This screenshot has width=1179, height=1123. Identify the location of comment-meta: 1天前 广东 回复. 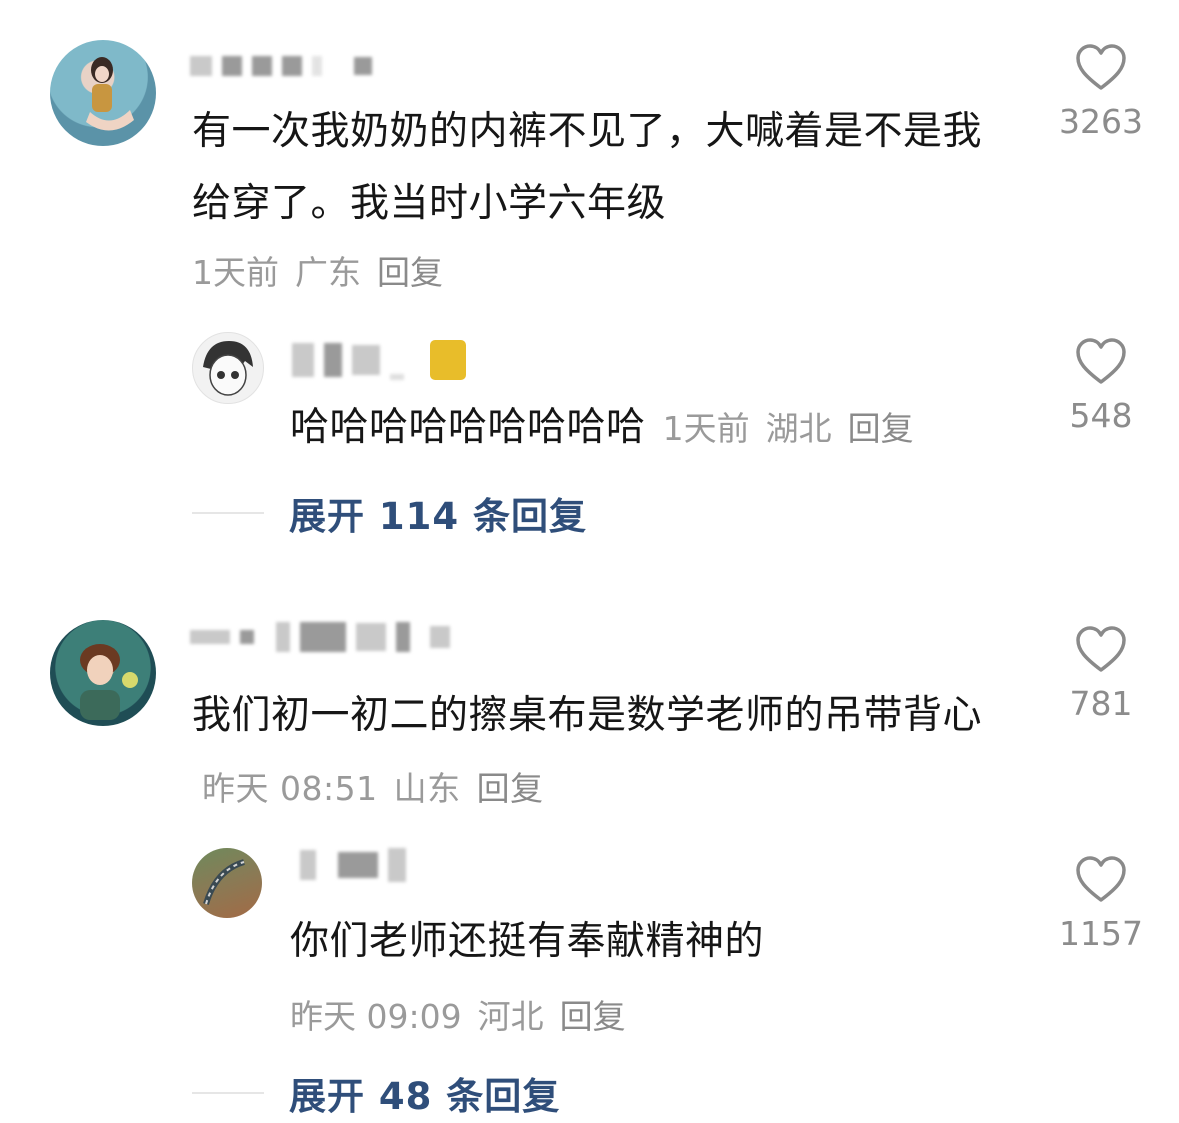
(325, 270).